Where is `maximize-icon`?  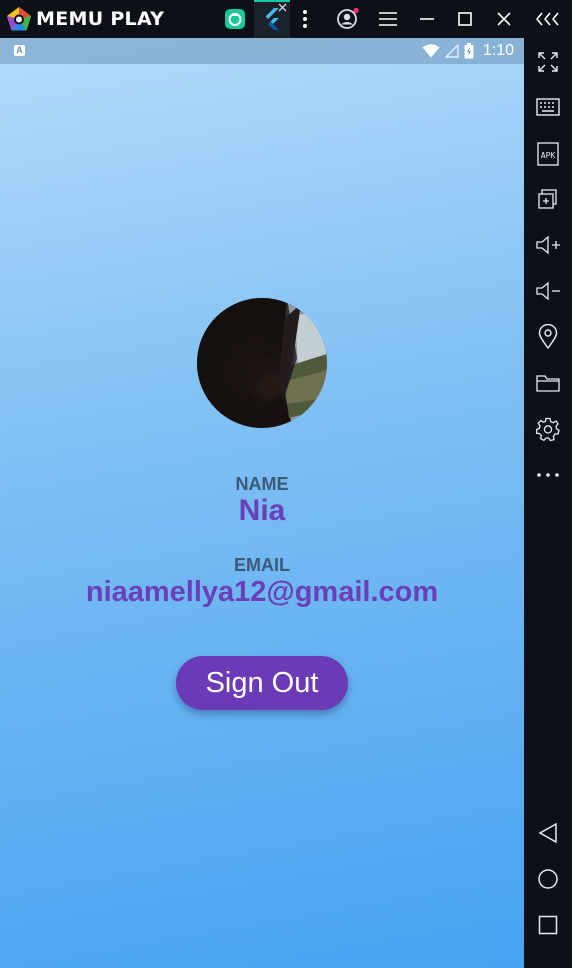 maximize-icon is located at coordinates (465, 19).